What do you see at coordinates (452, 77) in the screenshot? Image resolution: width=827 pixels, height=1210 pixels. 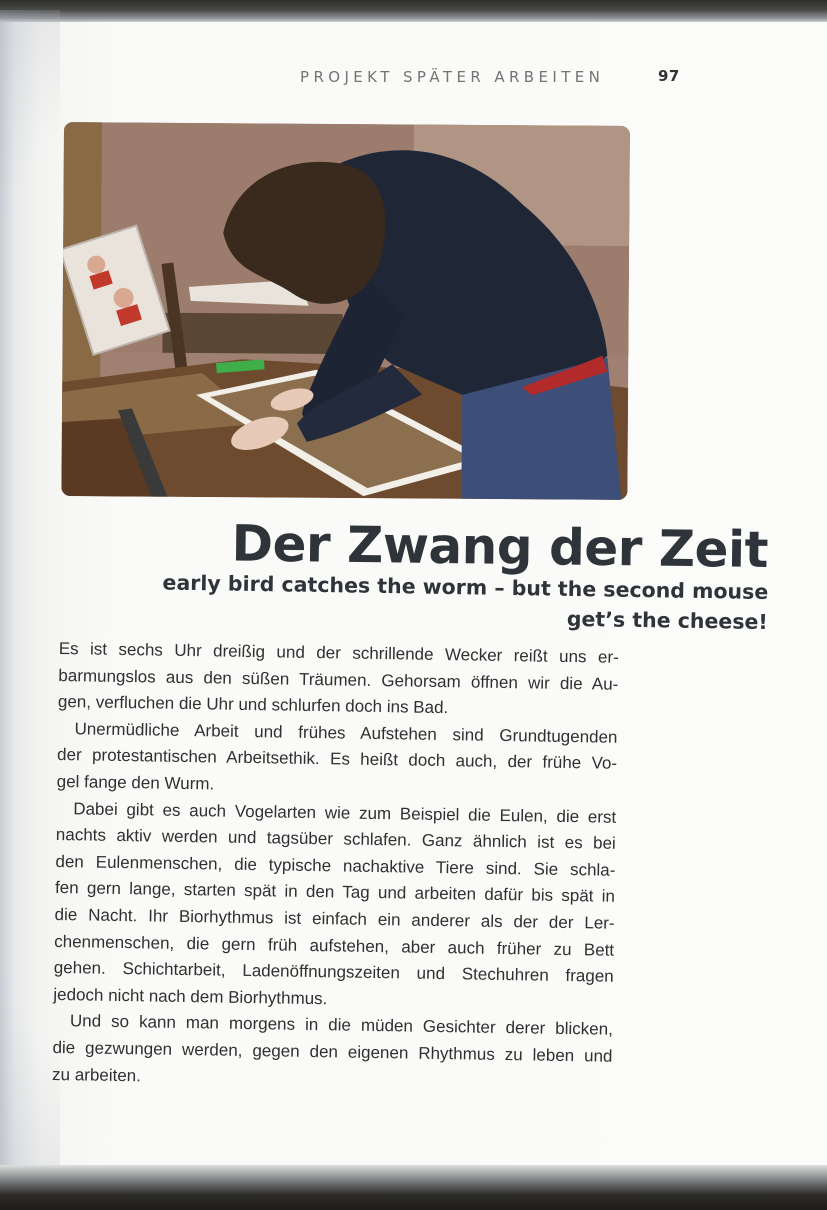 I see `running-head-section: PROJEKT SPÄTER ARBEITEN` at bounding box center [452, 77].